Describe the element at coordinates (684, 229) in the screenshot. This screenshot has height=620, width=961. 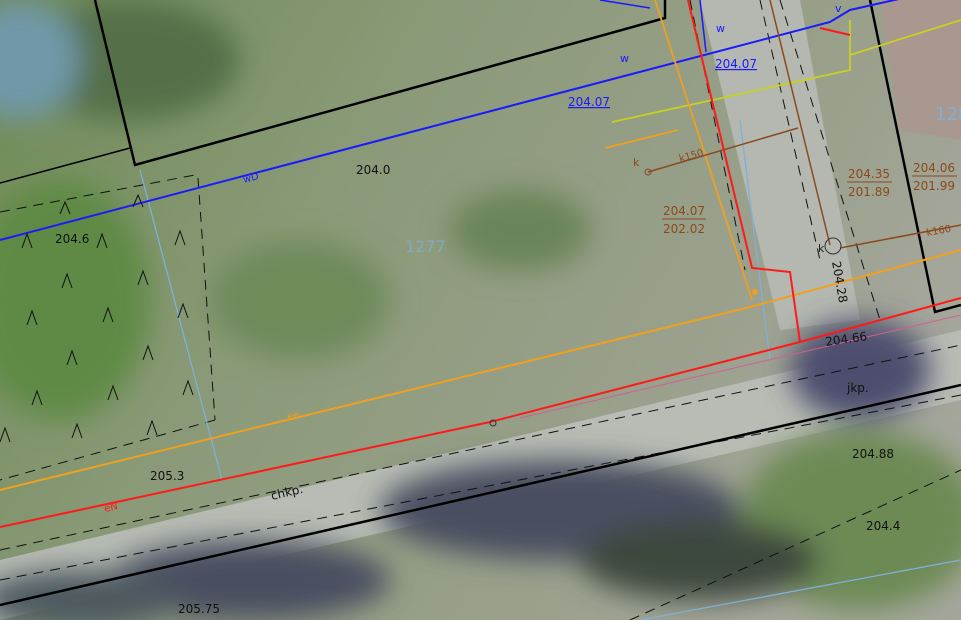
I see `sewer-level-bottom: 202.02` at that location.